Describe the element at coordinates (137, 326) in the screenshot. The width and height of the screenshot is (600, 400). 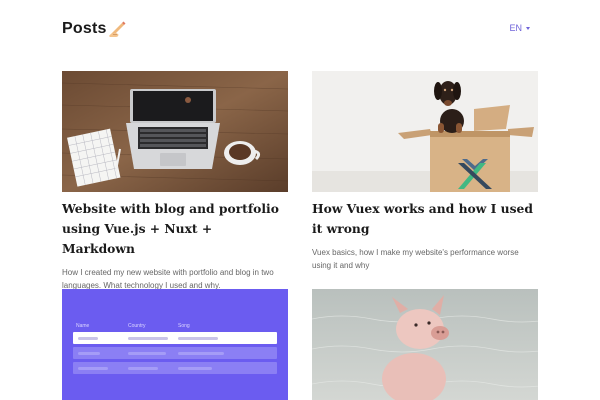
I see `table-header-country: Country` at that location.